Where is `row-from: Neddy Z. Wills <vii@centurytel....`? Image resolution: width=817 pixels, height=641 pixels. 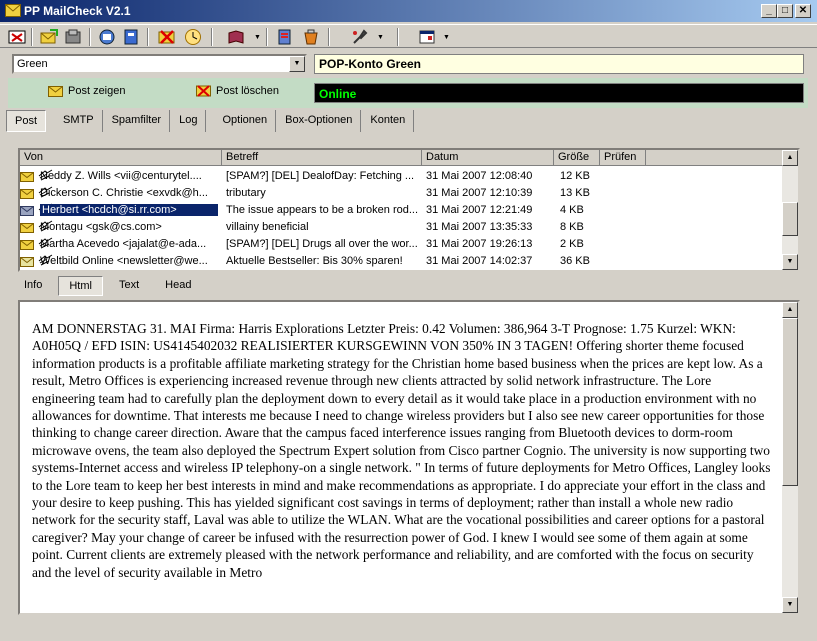 row-from: Neddy Z. Wills <vii@centurytel.... is located at coordinates (121, 176).